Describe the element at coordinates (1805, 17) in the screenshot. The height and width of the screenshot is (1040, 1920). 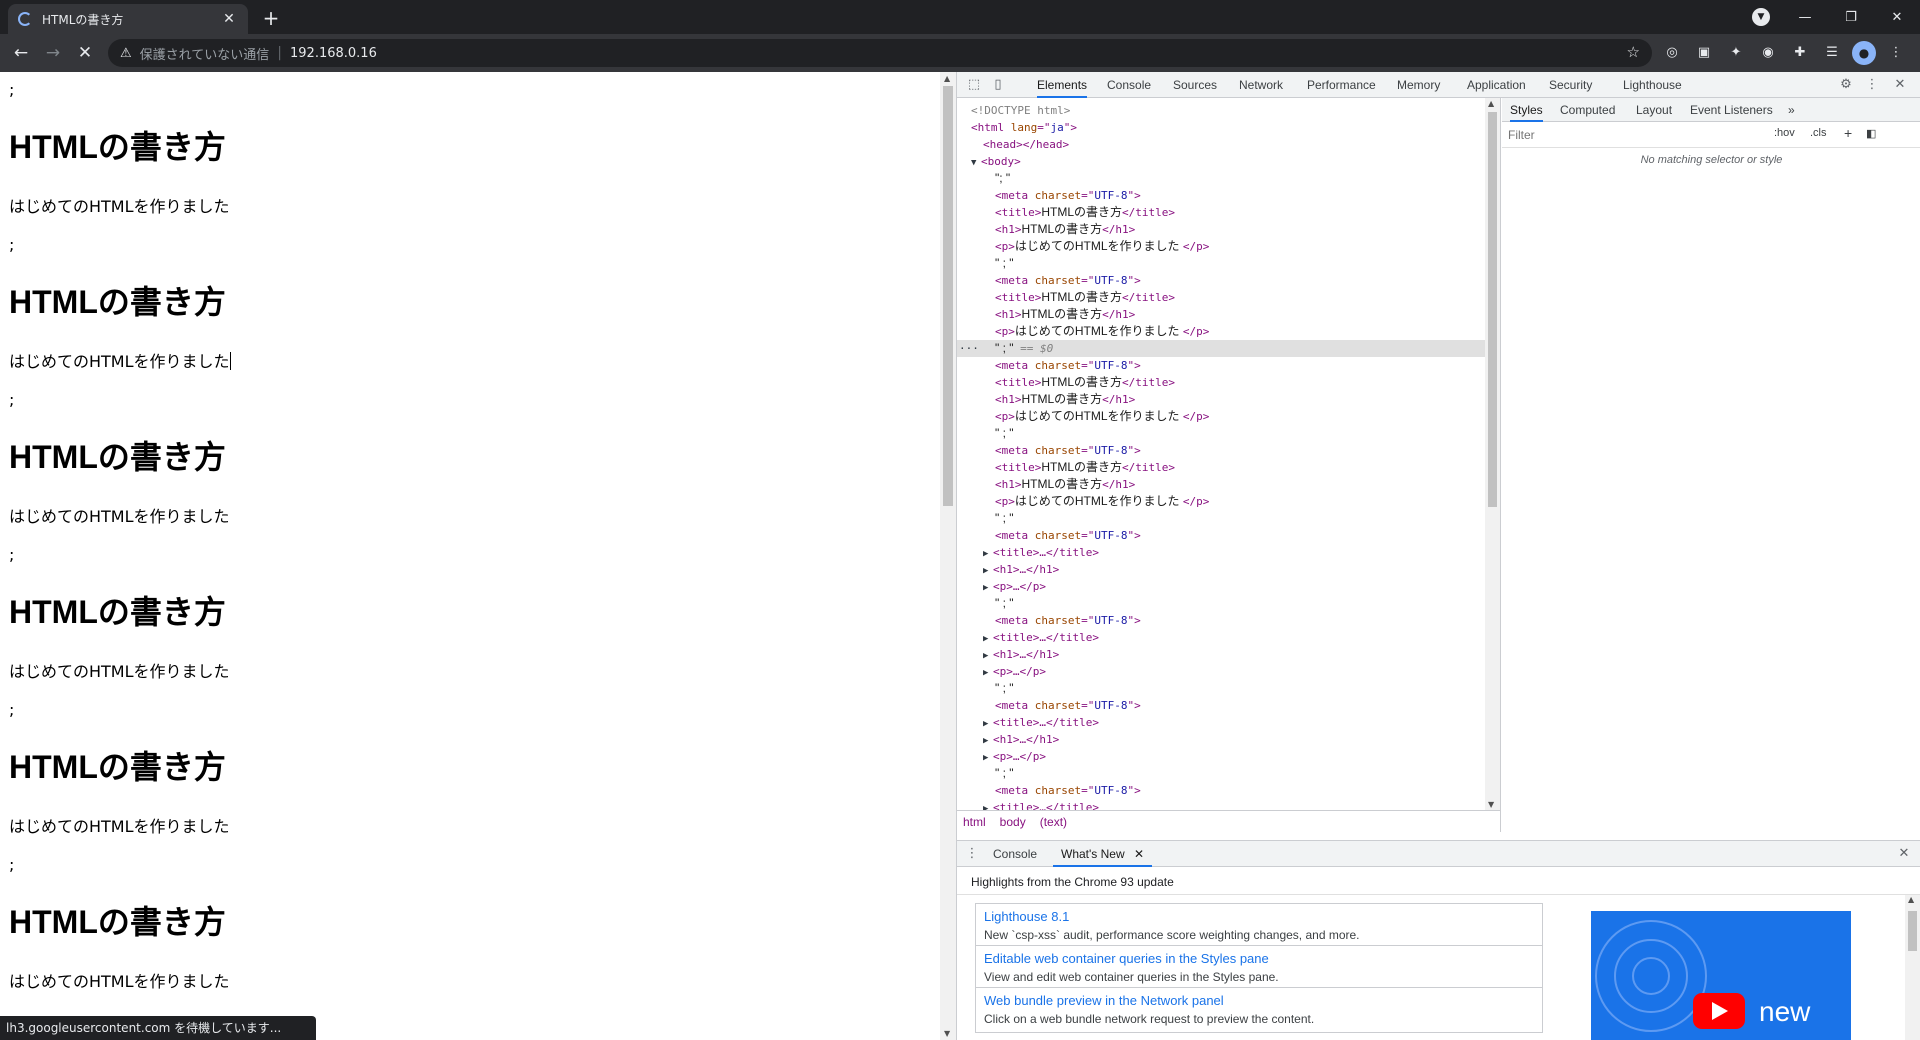
I see `minimize-icon: —` at that location.